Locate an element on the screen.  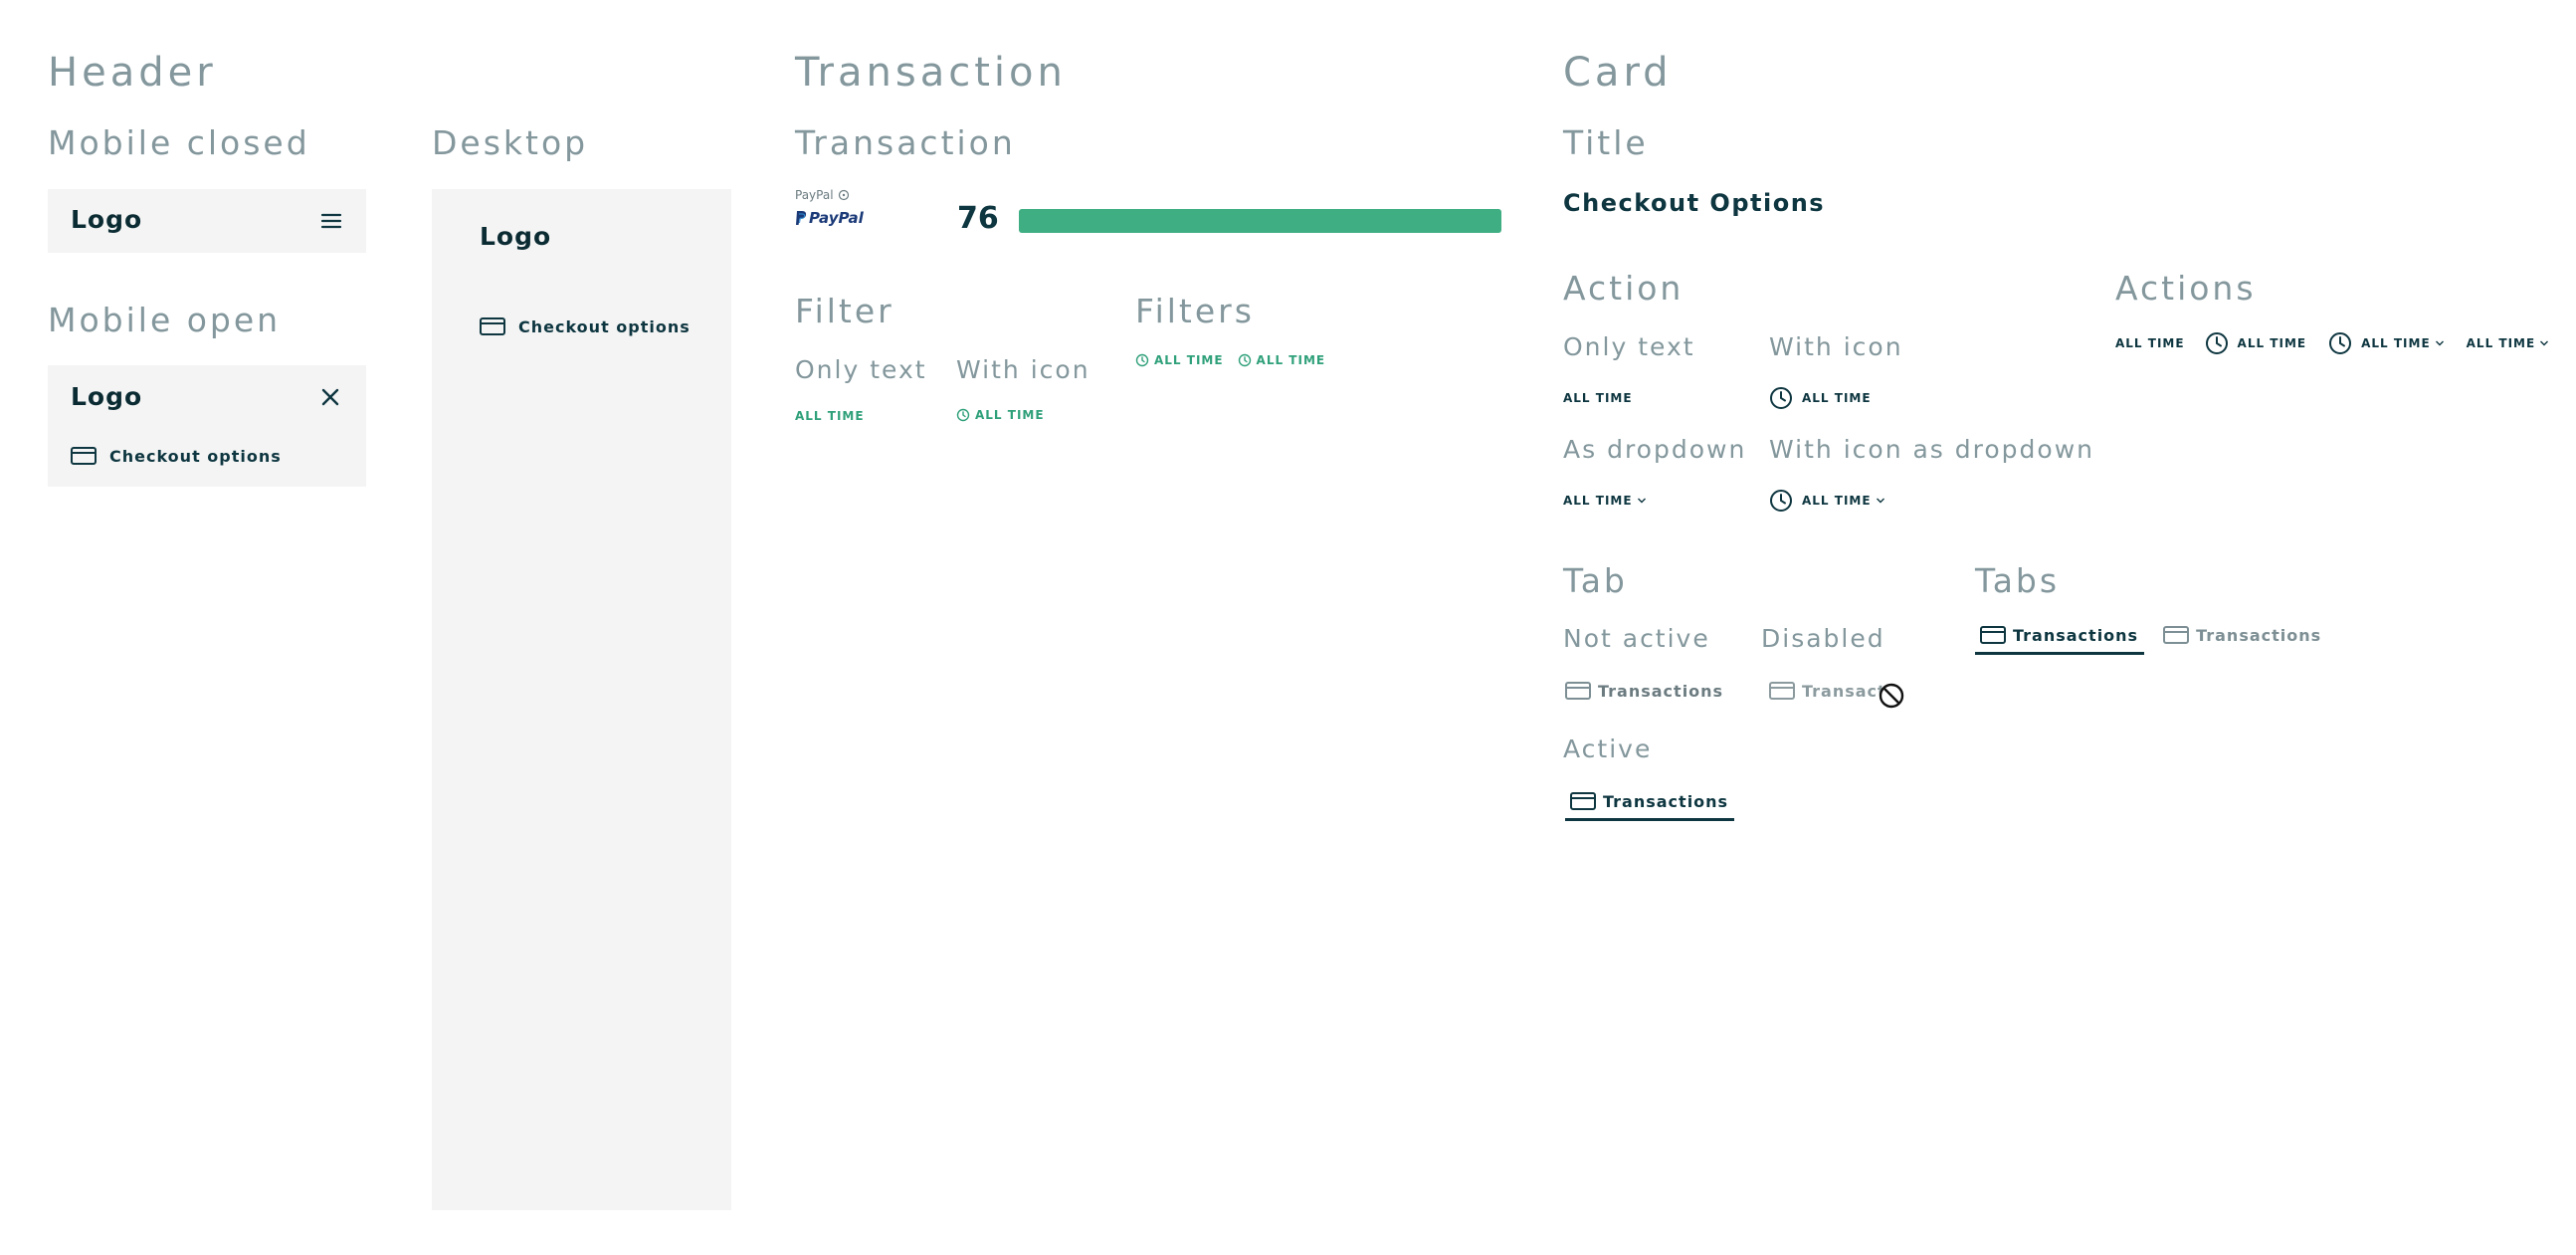
header-section-title: Header is located at coordinates (132, 73).